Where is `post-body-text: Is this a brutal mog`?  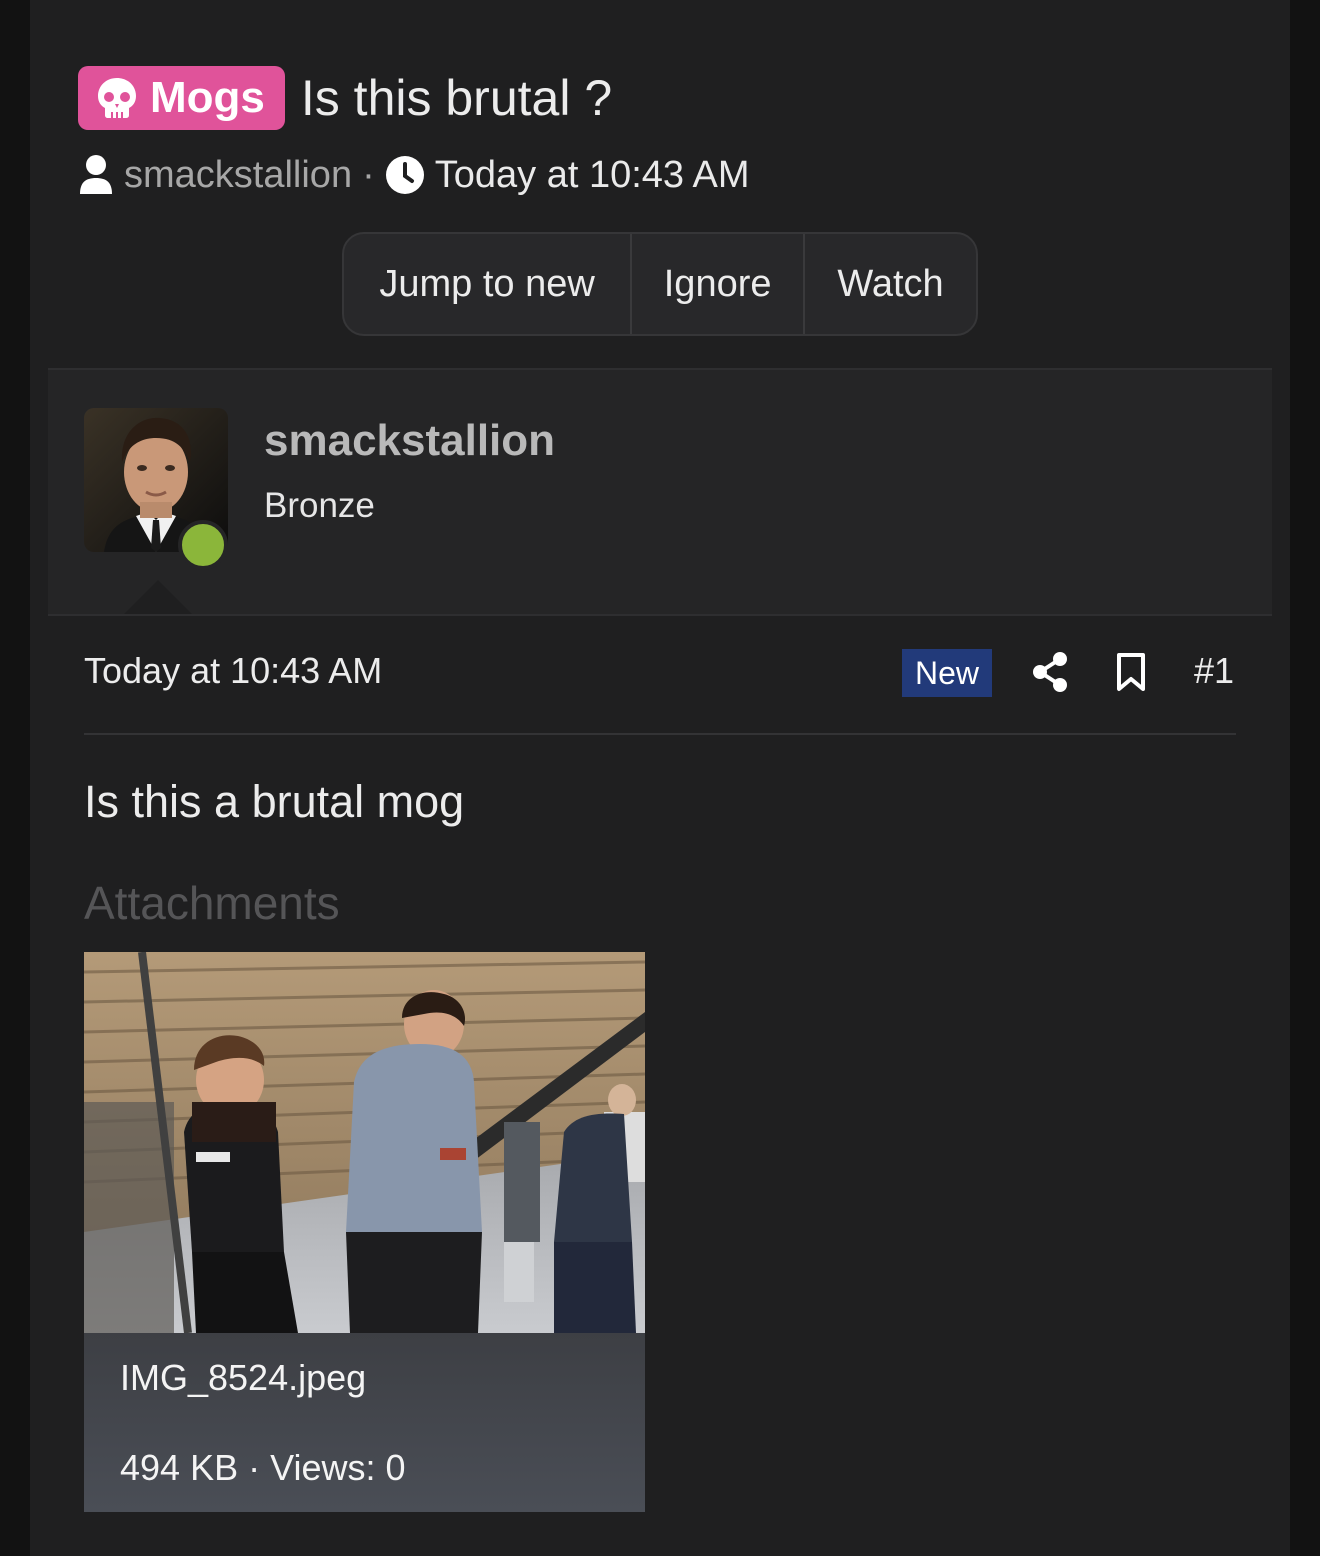 post-body-text: Is this a brutal mog is located at coordinates (274, 801).